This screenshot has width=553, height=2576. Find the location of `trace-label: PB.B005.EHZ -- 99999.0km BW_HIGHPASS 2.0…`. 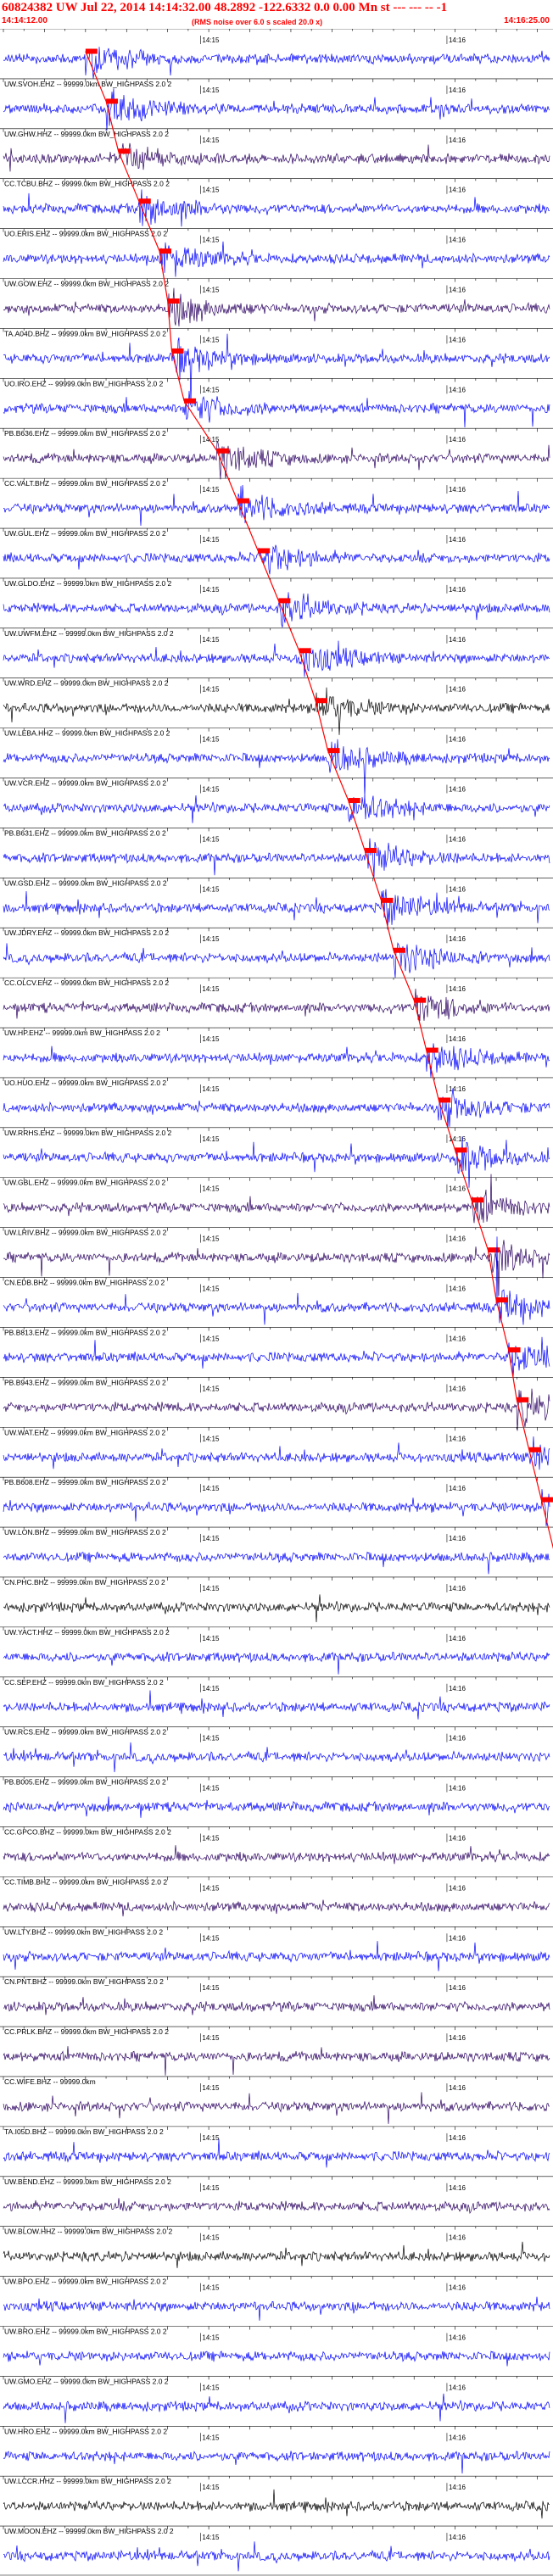

trace-label: PB.B005.EHZ -- 99999.0km BW_HIGHPASS 2.0… is located at coordinates (85, 1782).